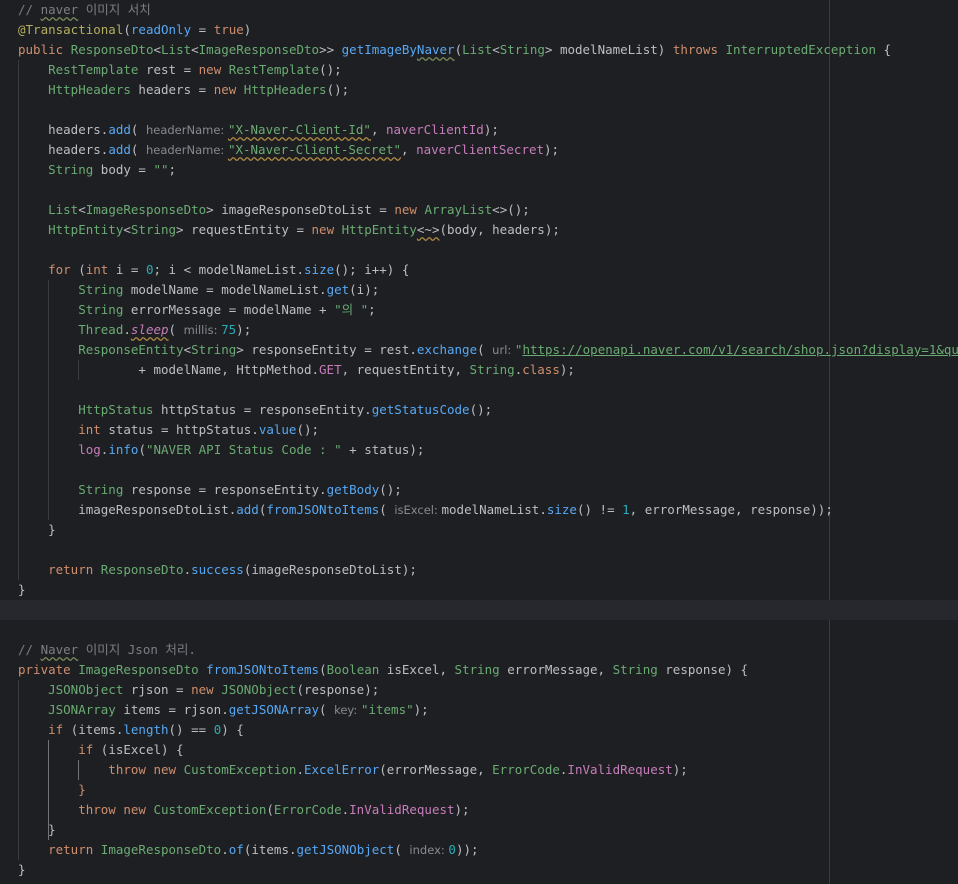 Image resolution: width=958 pixels, height=884 pixels. Describe the element at coordinates (405, 369) in the screenshot. I see `code-token: , requestEntity,` at that location.